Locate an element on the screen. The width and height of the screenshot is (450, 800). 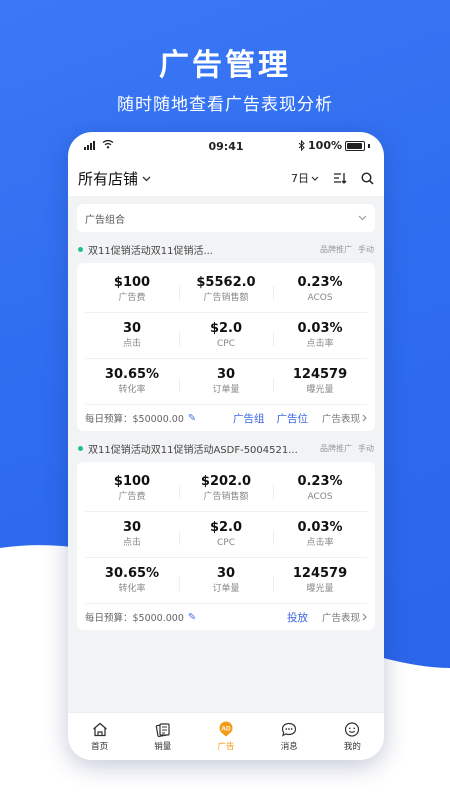
campaign-header: 双11促销活动双11促销活动ASDF-5004521... 品牌推广 手动 is located at coordinates (226, 448).